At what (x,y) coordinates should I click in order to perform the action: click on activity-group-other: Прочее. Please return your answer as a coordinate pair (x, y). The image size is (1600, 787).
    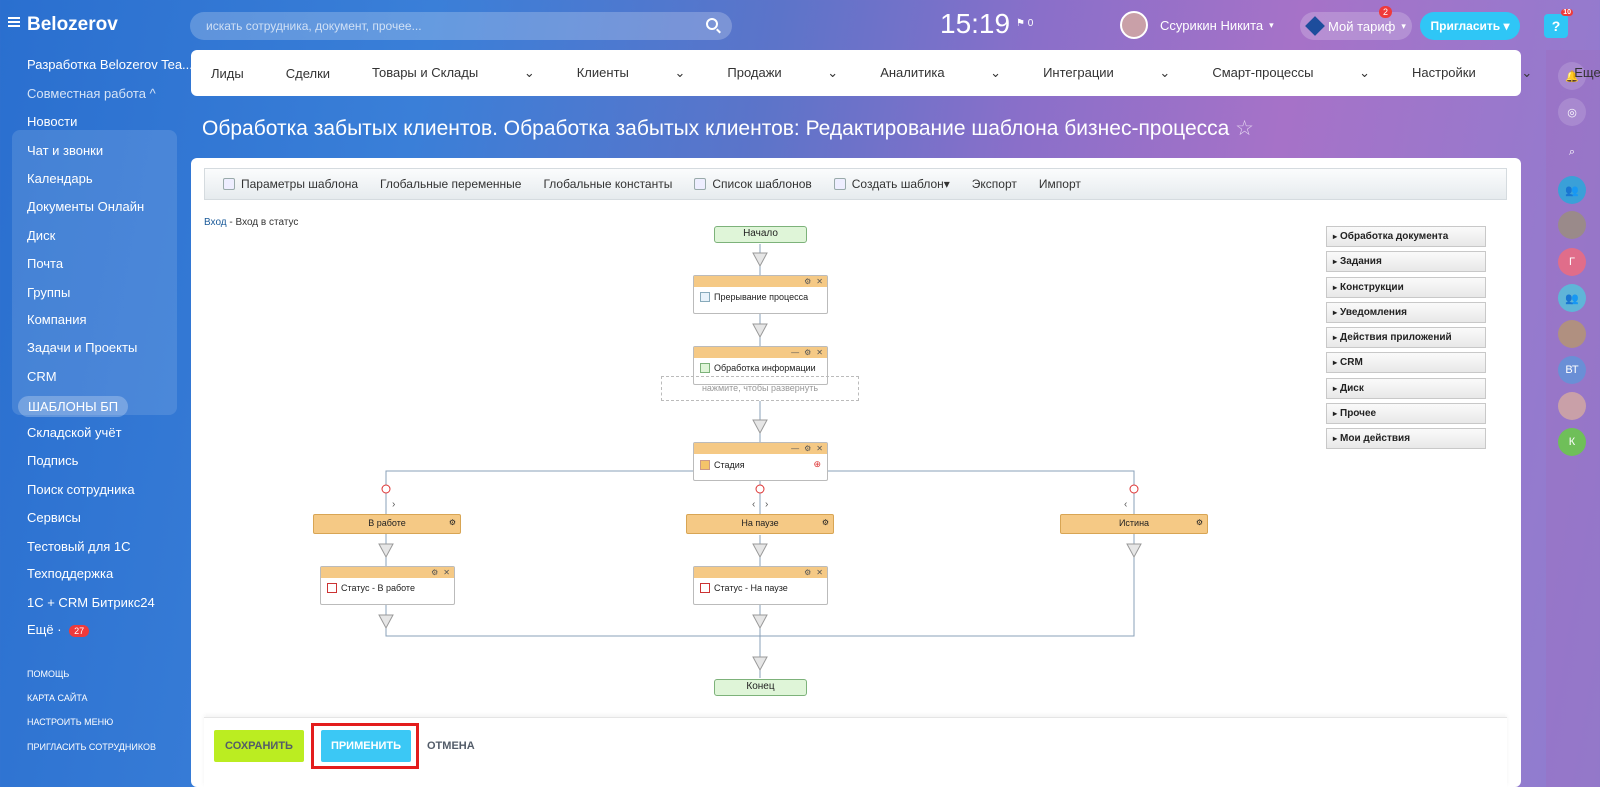
    Looking at the image, I should click on (1406, 413).